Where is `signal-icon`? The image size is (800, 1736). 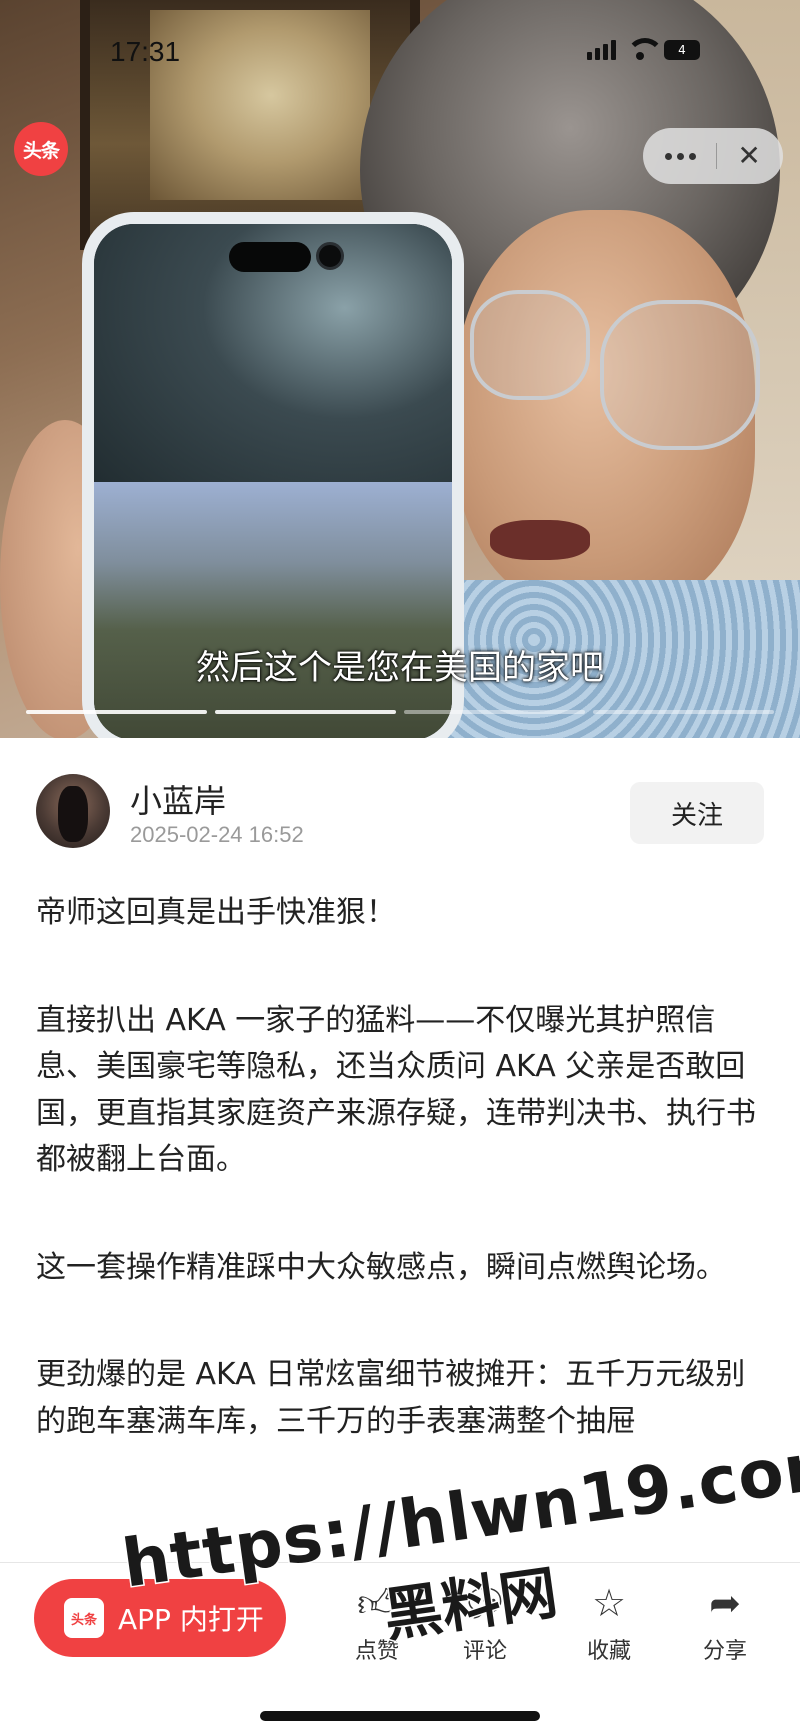
signal-icon is located at coordinates (601, 50).